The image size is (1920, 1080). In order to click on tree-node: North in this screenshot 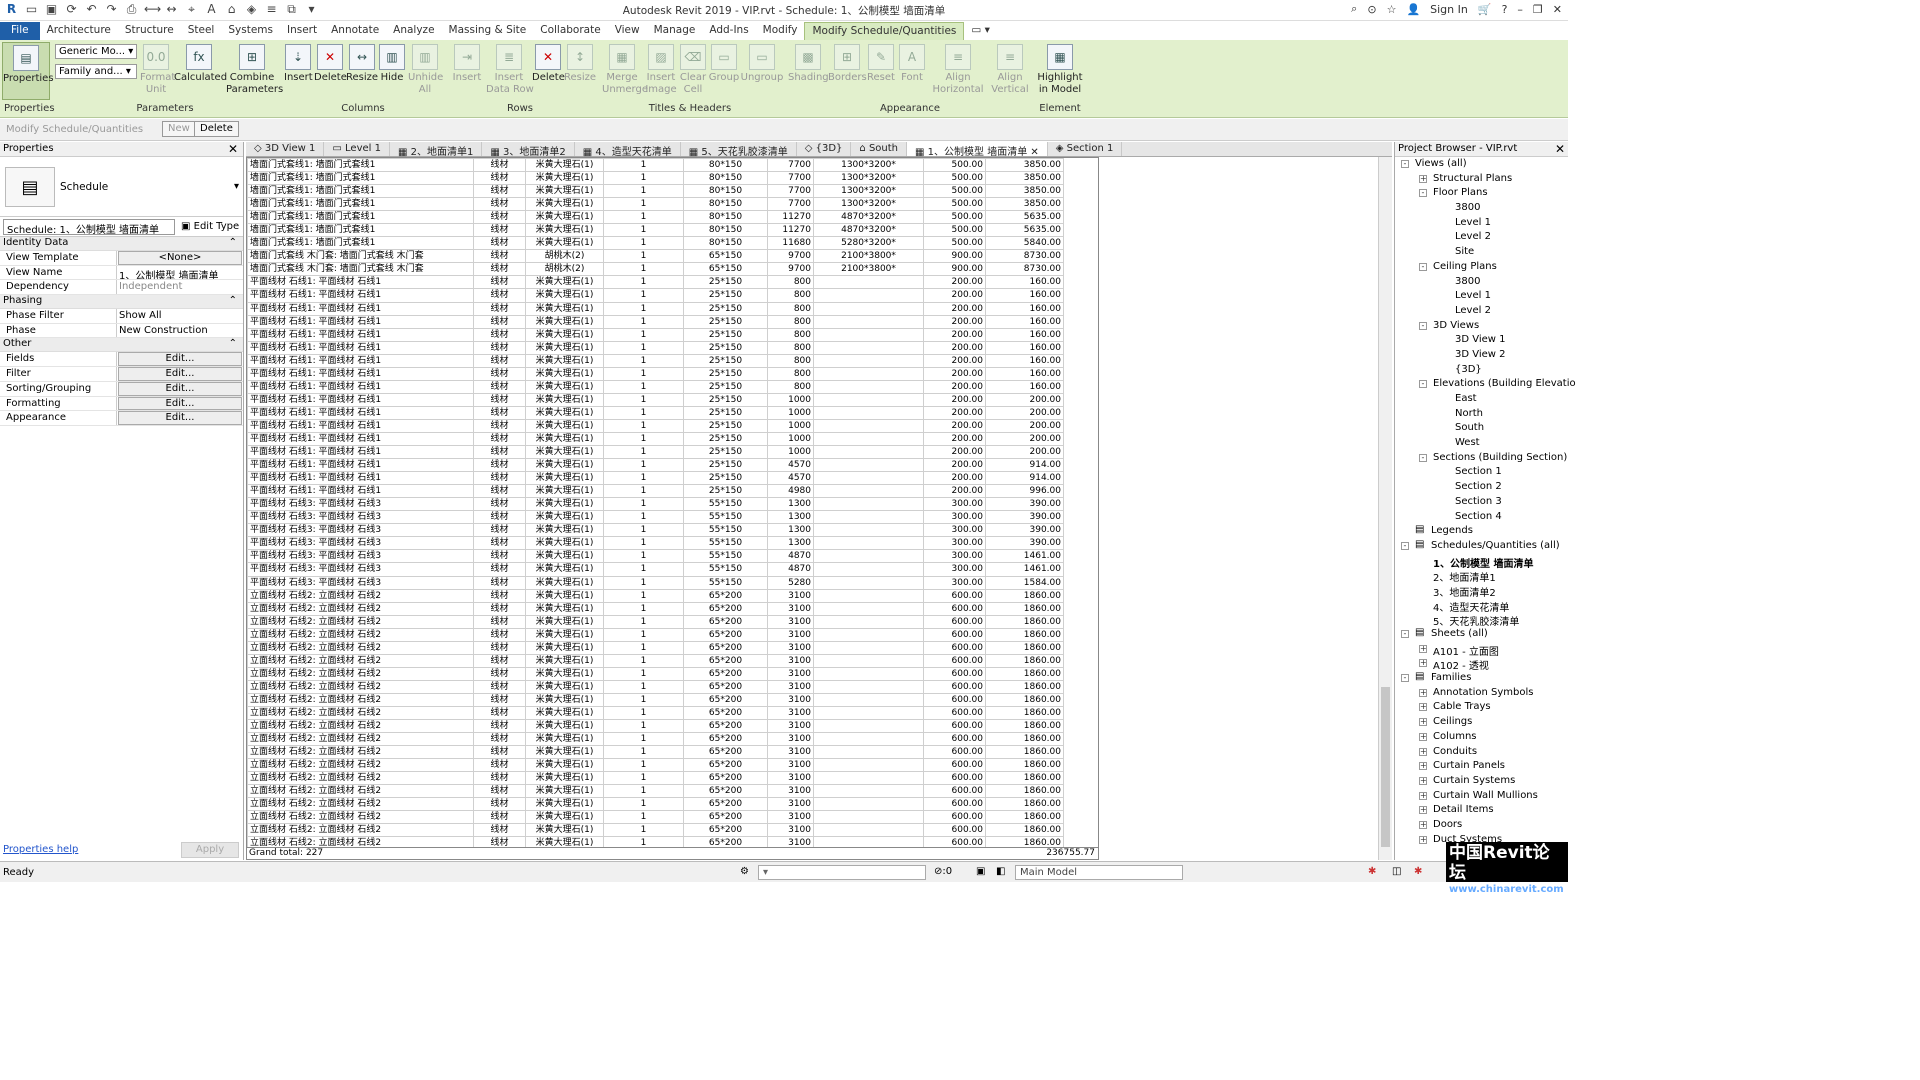, I will do `click(1481, 414)`.